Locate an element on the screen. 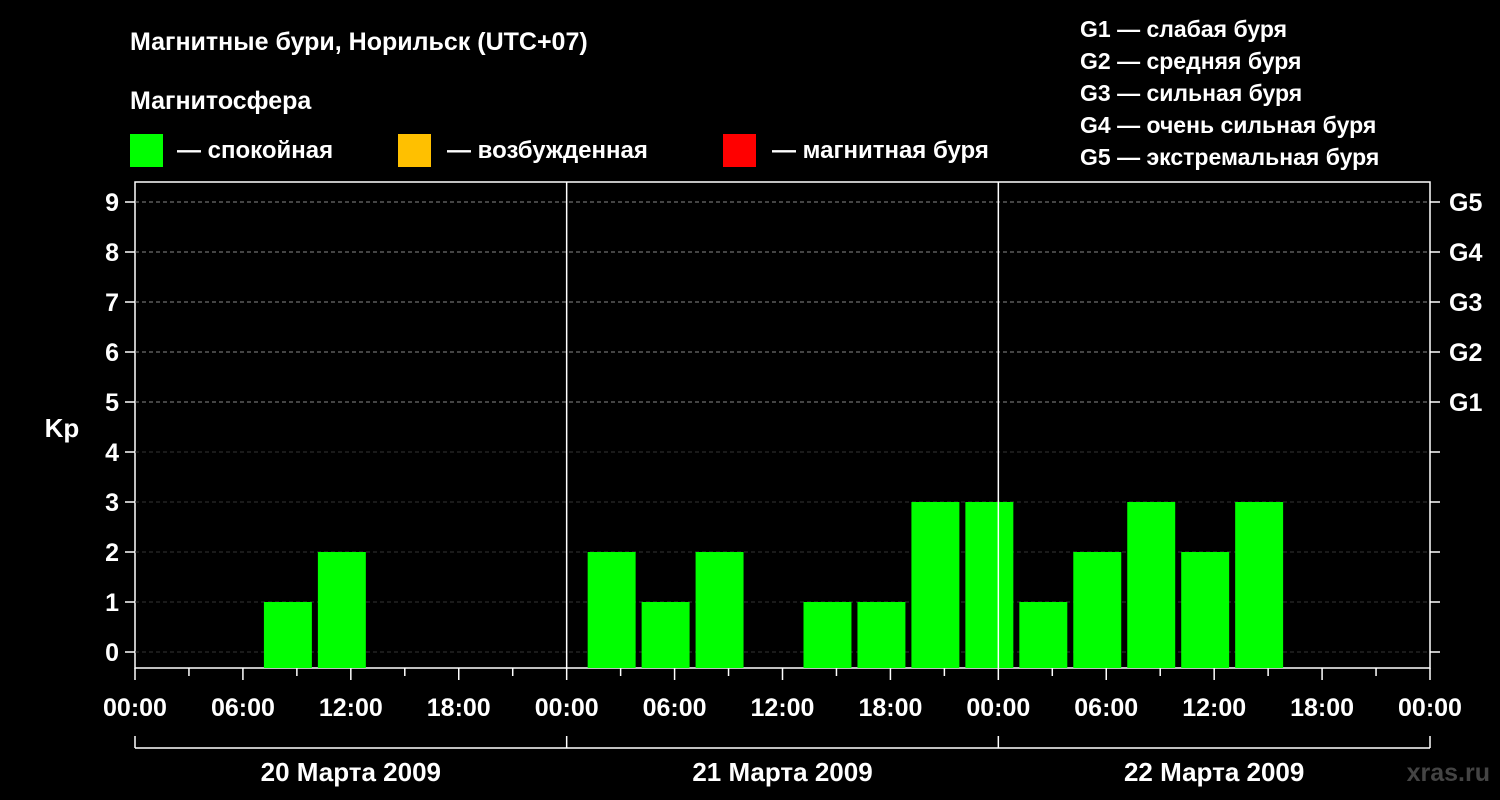  y-tick-label: 0 is located at coordinates (112, 653).